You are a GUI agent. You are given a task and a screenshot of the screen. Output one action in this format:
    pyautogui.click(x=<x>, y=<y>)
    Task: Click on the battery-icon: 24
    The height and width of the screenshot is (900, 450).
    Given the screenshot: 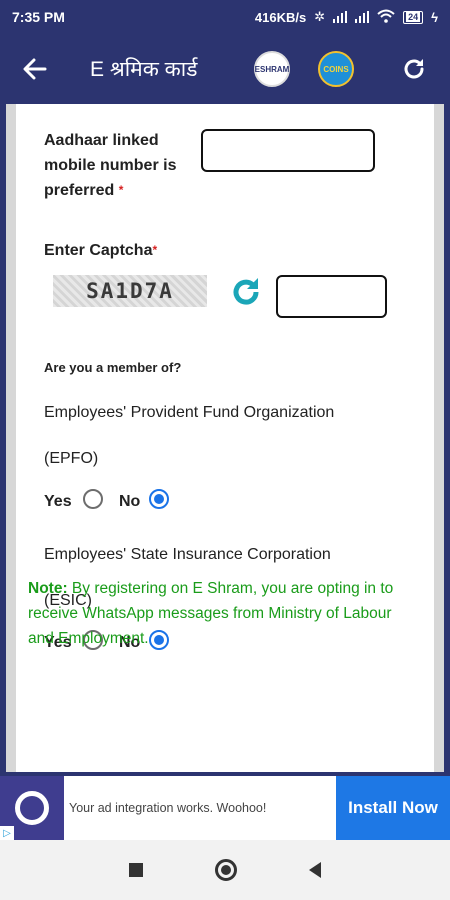 What is the action you would take?
    pyautogui.click(x=413, y=17)
    